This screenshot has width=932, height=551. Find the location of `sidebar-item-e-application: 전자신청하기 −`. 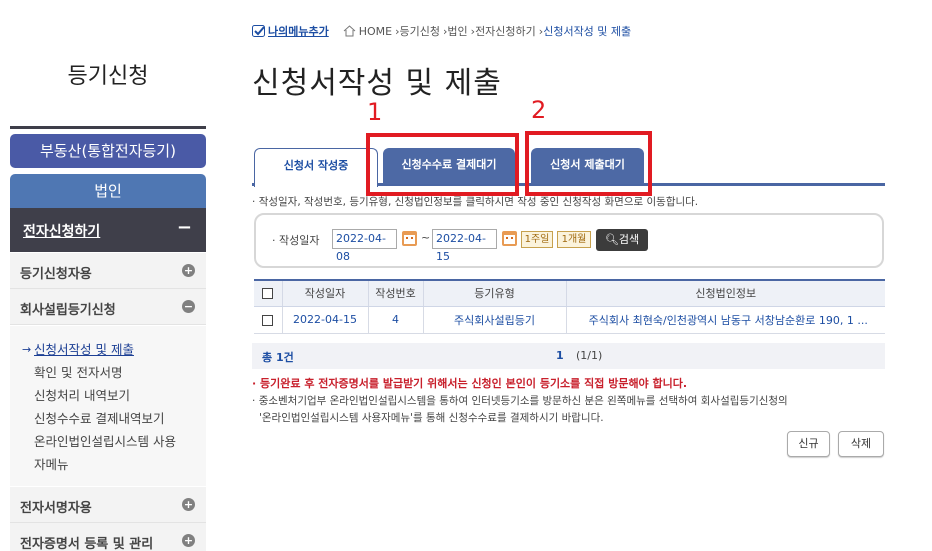

sidebar-item-e-application: 전자신청하기 − is located at coordinates (108, 230).